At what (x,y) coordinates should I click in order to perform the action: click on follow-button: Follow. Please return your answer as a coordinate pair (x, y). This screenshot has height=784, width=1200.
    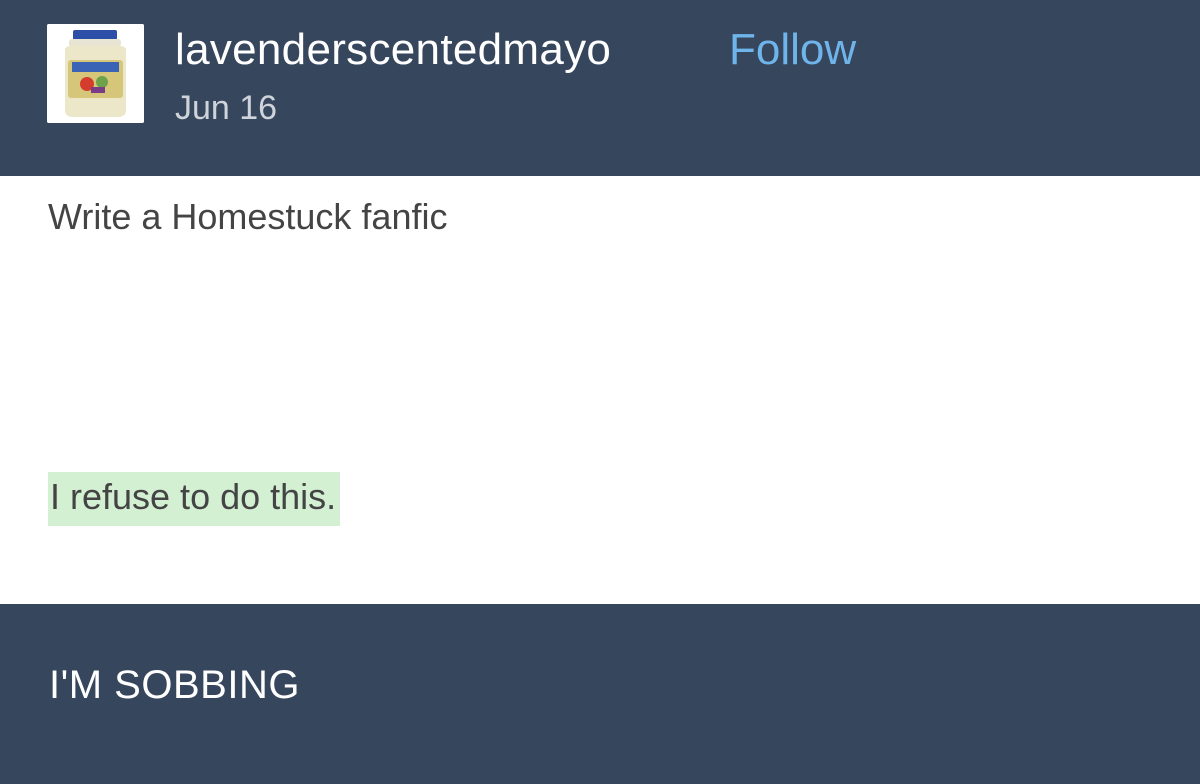
    Looking at the image, I should click on (792, 50).